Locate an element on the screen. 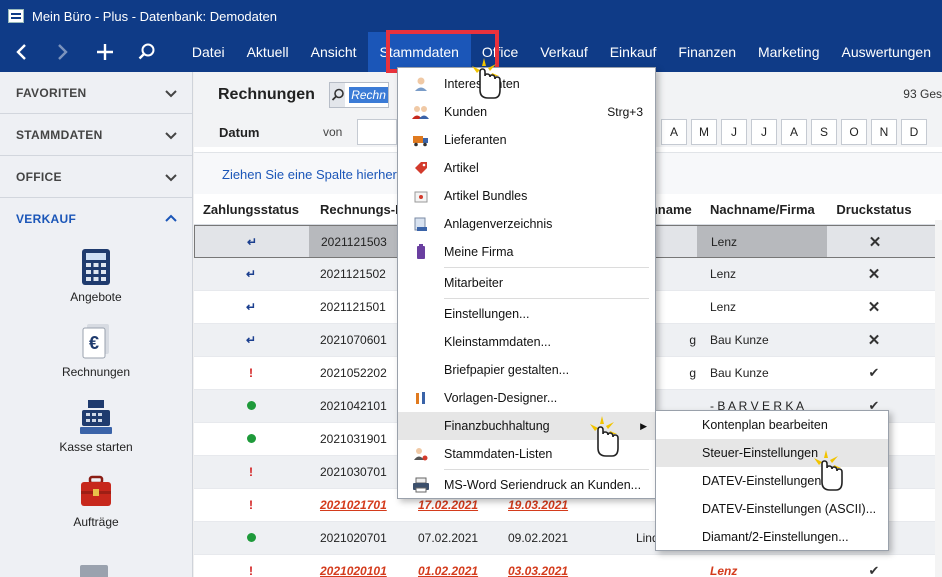 The height and width of the screenshot is (577, 942). date-cell: 01.02.2021 is located at coordinates (448, 570).